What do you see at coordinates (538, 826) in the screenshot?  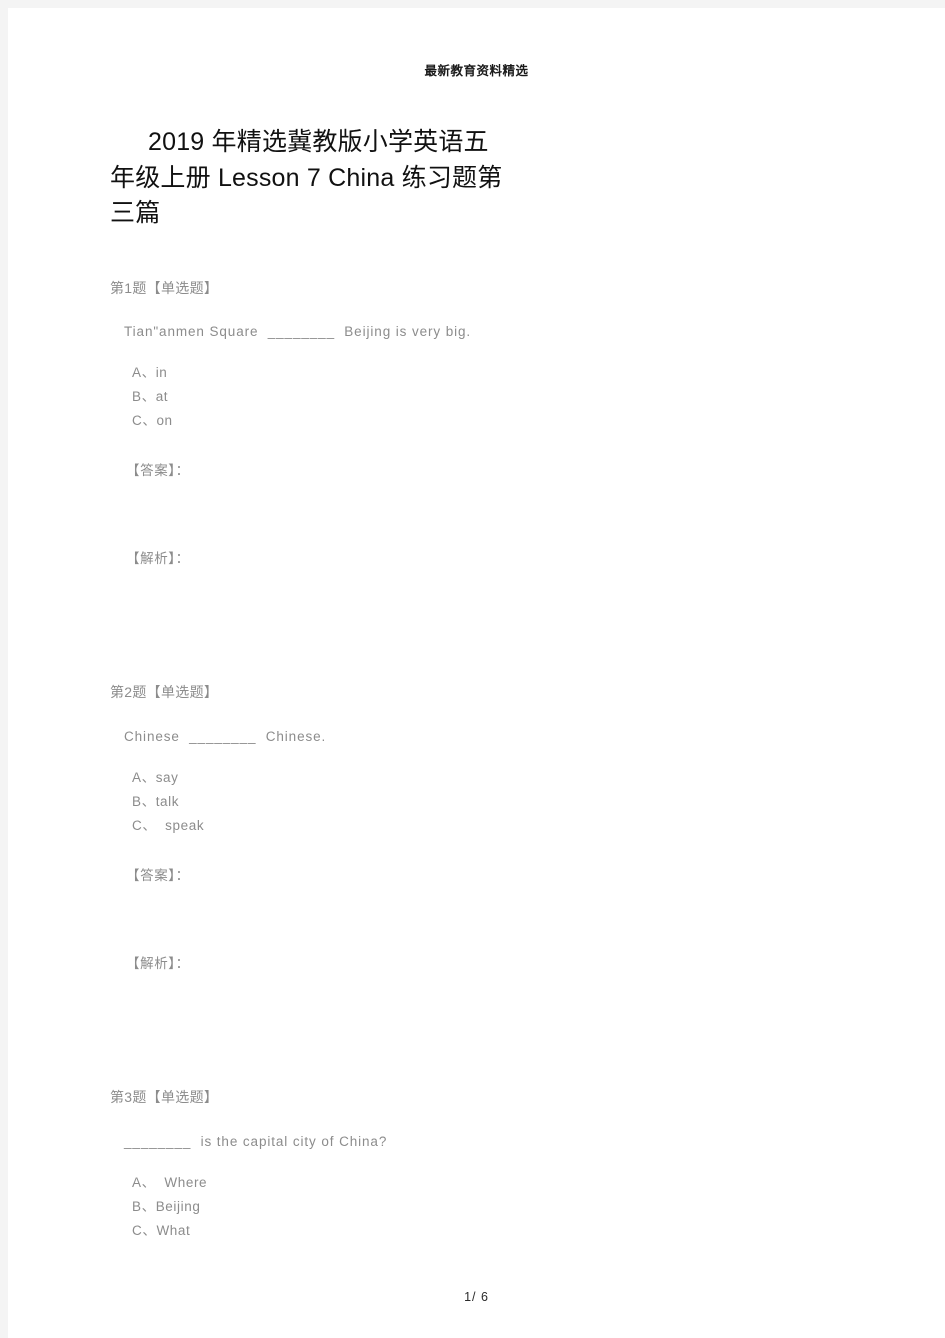 I see `option-c: C、 speak` at bounding box center [538, 826].